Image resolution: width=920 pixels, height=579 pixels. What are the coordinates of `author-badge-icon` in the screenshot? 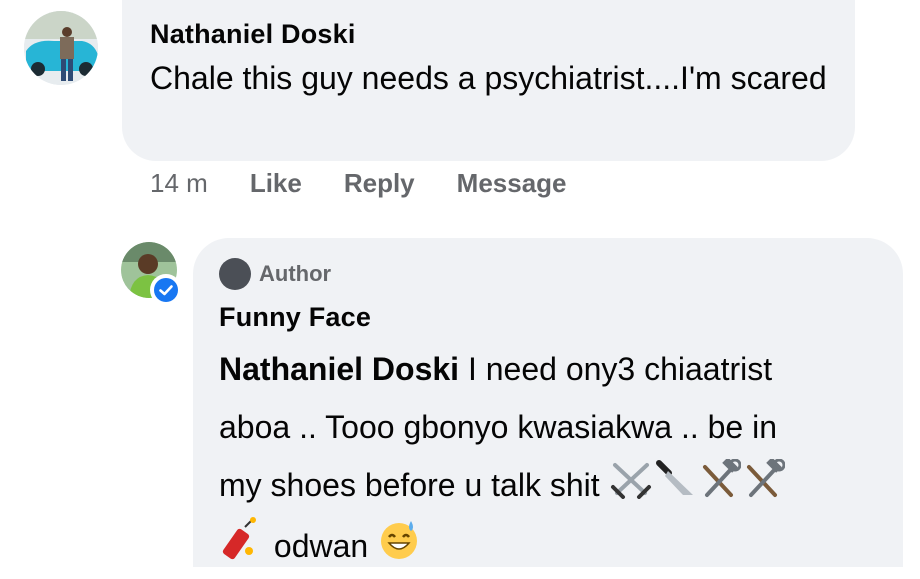 It's located at (235, 274).